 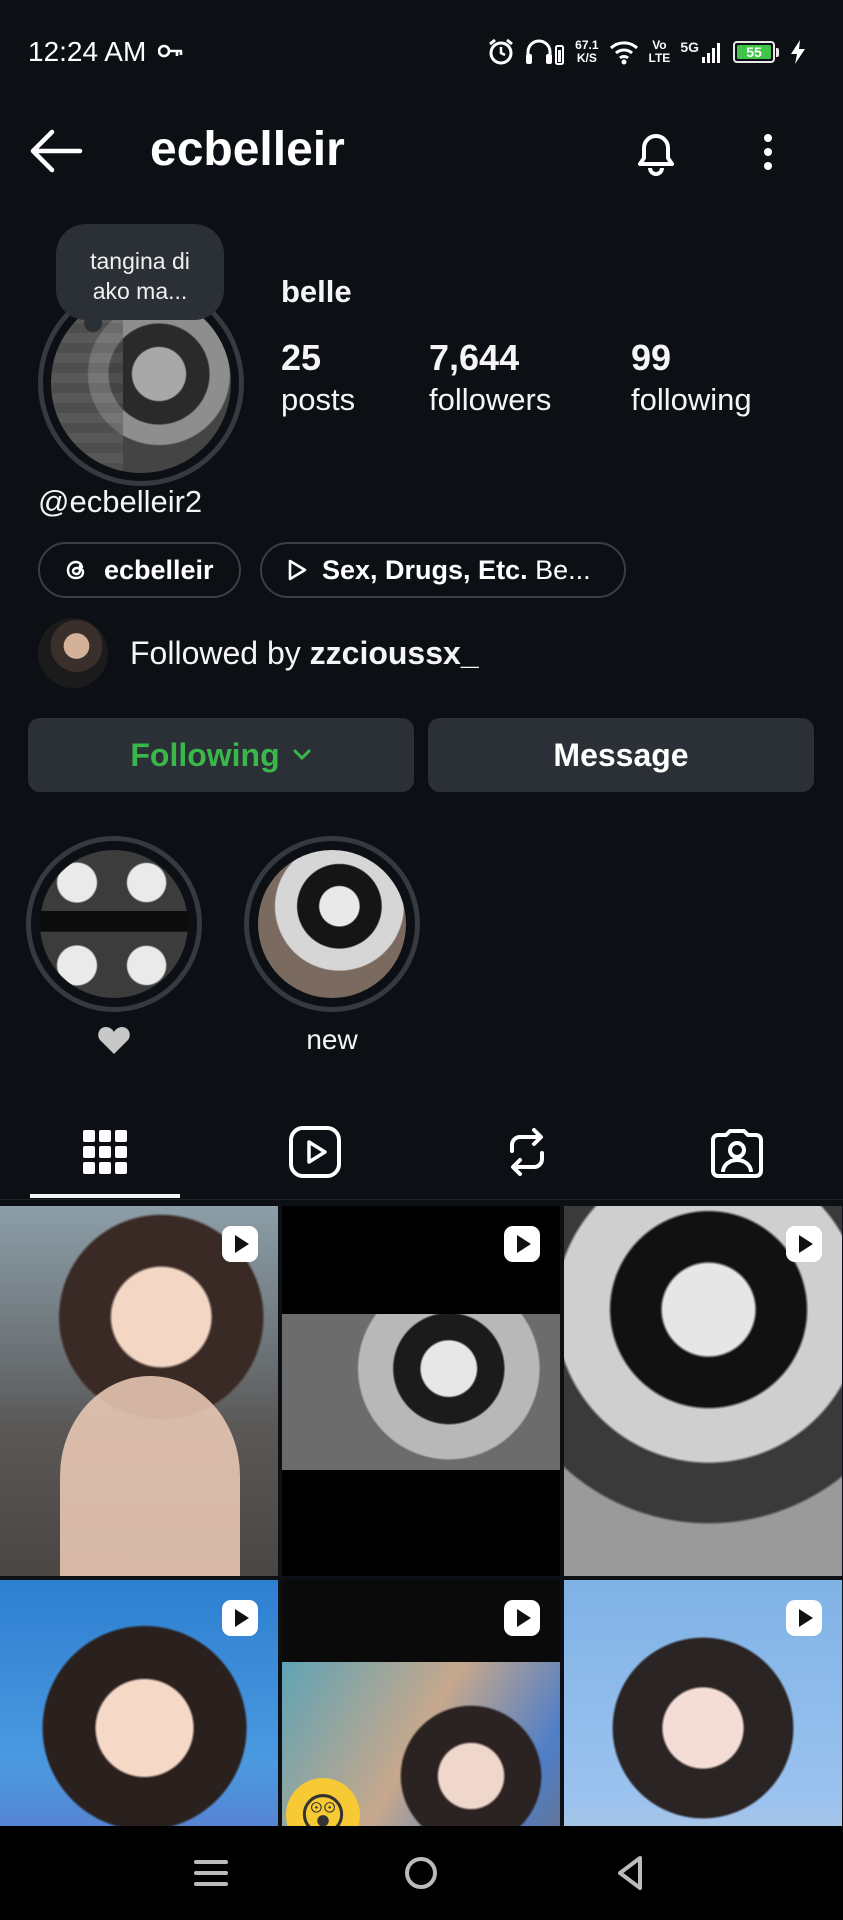 I want to click on threads-handle-text: @ecbelleir2, so click(x=120, y=501).